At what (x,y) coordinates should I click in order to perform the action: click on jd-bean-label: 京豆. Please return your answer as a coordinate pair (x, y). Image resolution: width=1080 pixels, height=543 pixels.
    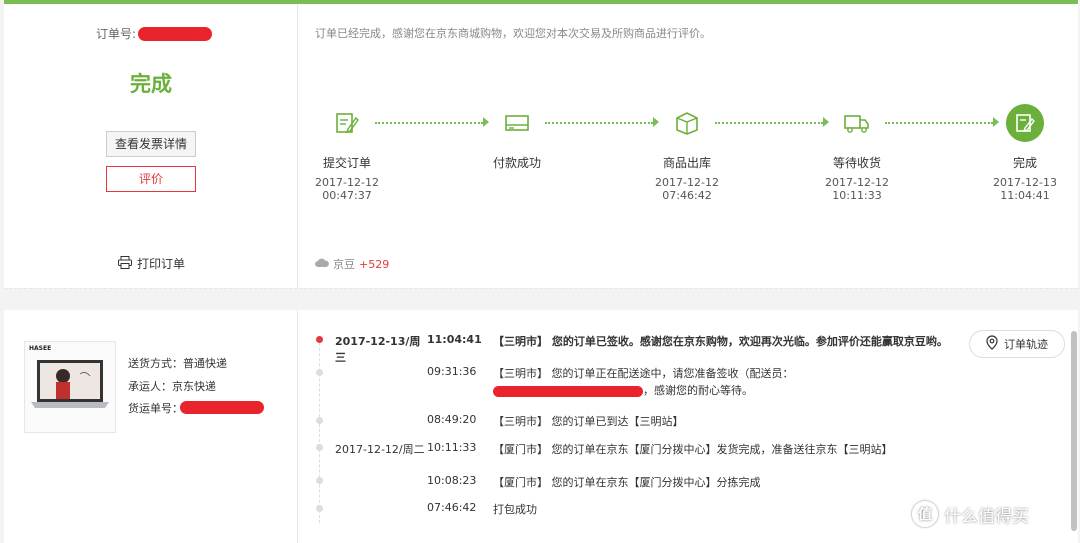
    Looking at the image, I should click on (344, 264).